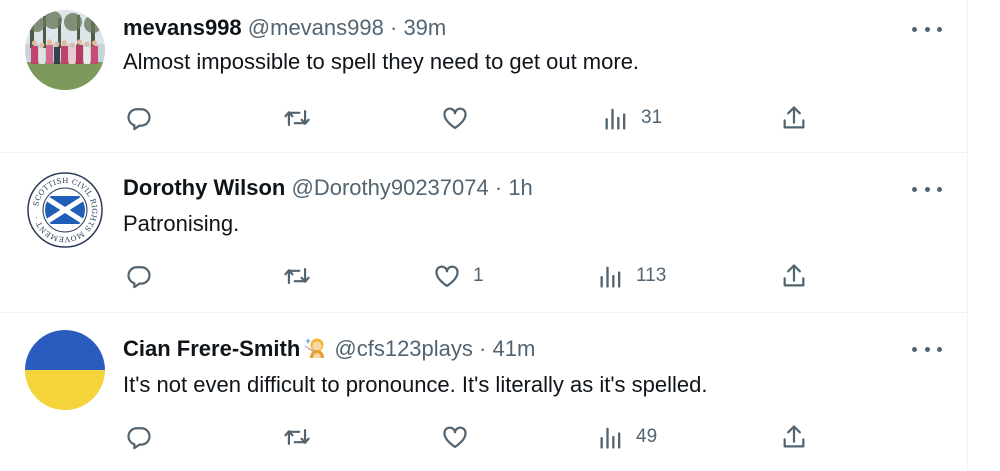 Image resolution: width=1000 pixels, height=471 pixels. I want to click on avatar: SCOTTISH CIVIL RIGHTS MOVEMENT ·, so click(65, 210).